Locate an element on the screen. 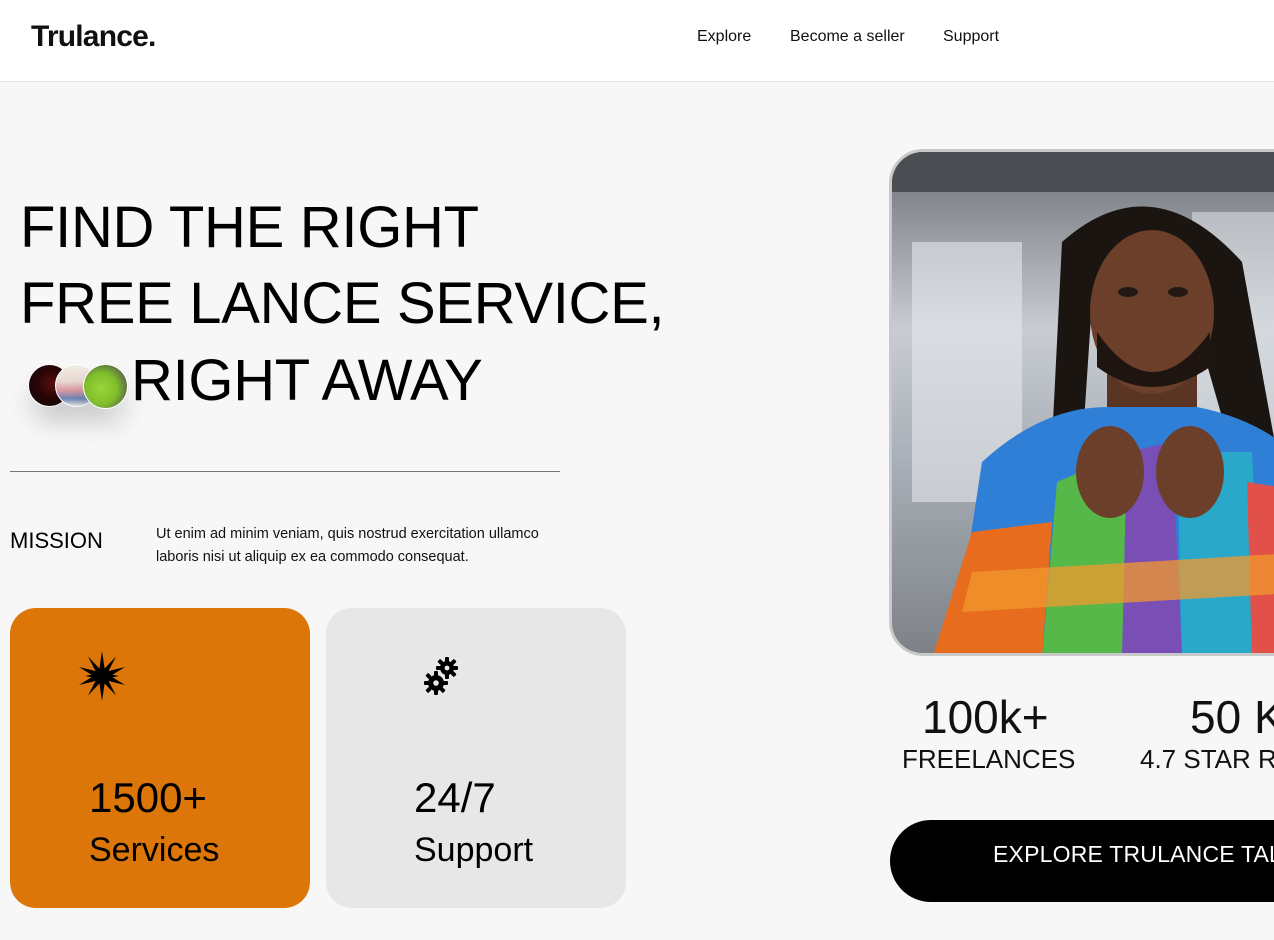 The width and height of the screenshot is (1274, 940). explore-talent-button: EXPLORE TRULANCE TALE is located at coordinates (1082, 861).